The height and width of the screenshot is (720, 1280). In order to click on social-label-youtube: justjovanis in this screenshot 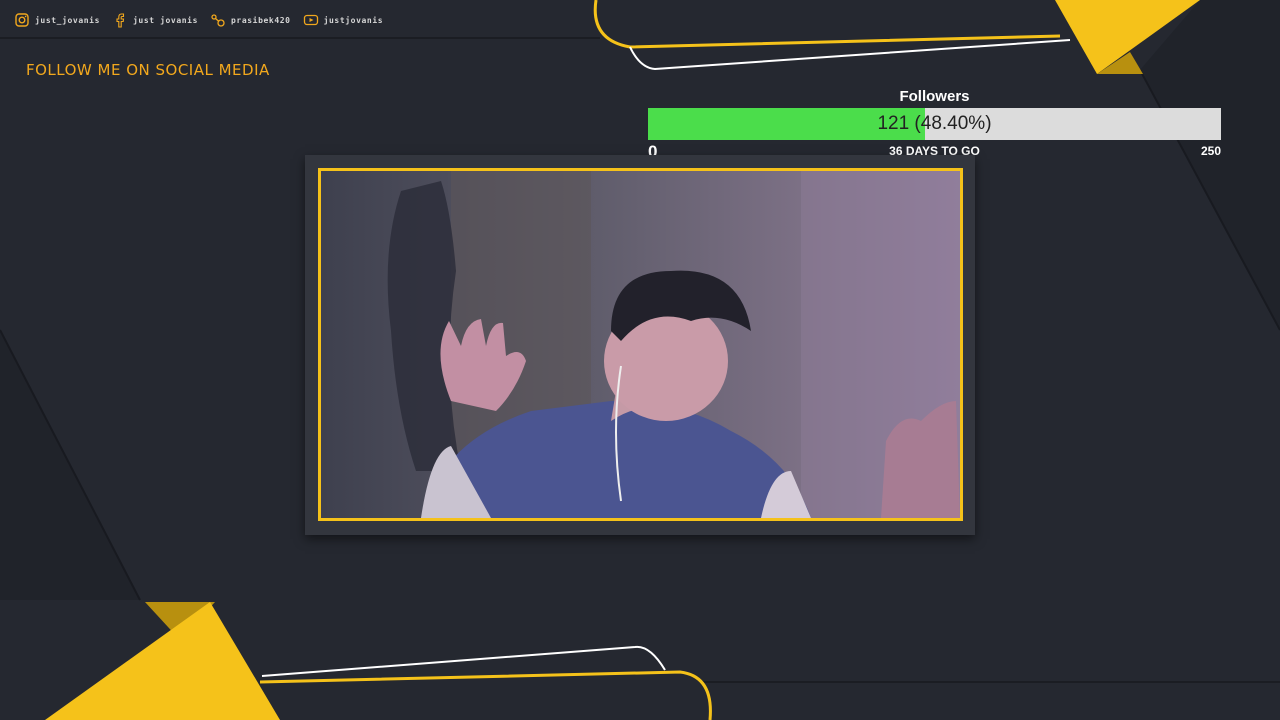, I will do `click(353, 20)`.